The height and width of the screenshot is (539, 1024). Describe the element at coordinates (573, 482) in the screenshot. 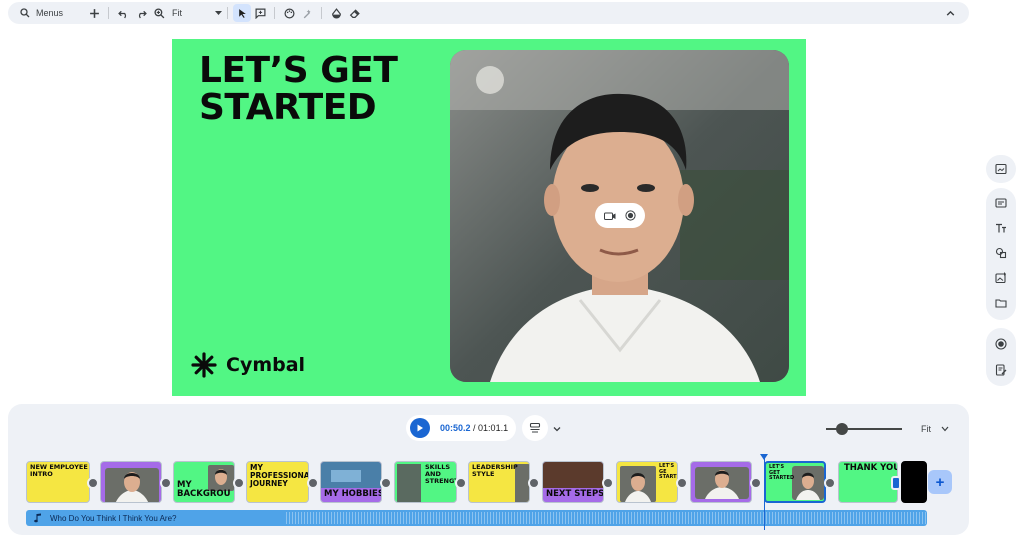

I see `clip-thumbnail: NEXT STEPS` at that location.